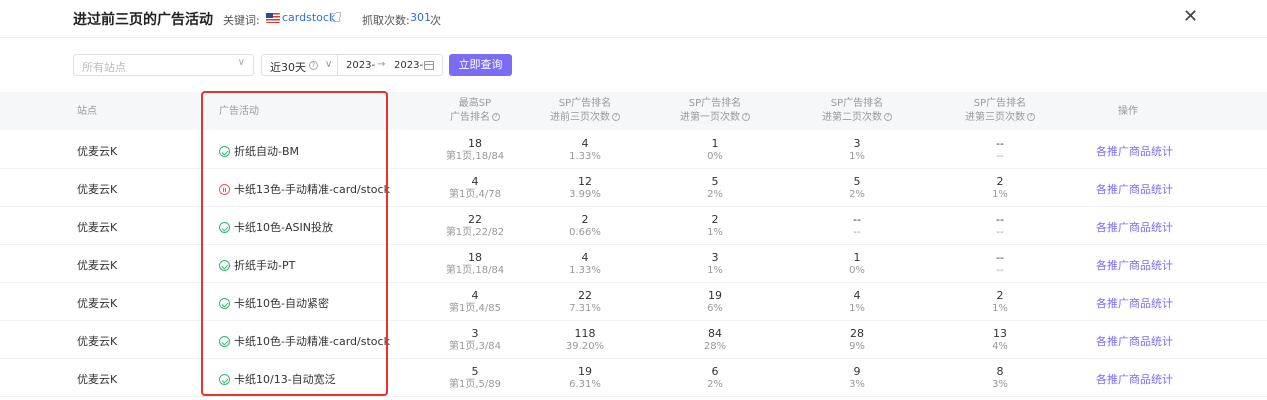 The width and height of the screenshot is (1267, 400). What do you see at coordinates (580, 117) in the screenshot?
I see `column-top3-line2: 进前三页次数` at bounding box center [580, 117].